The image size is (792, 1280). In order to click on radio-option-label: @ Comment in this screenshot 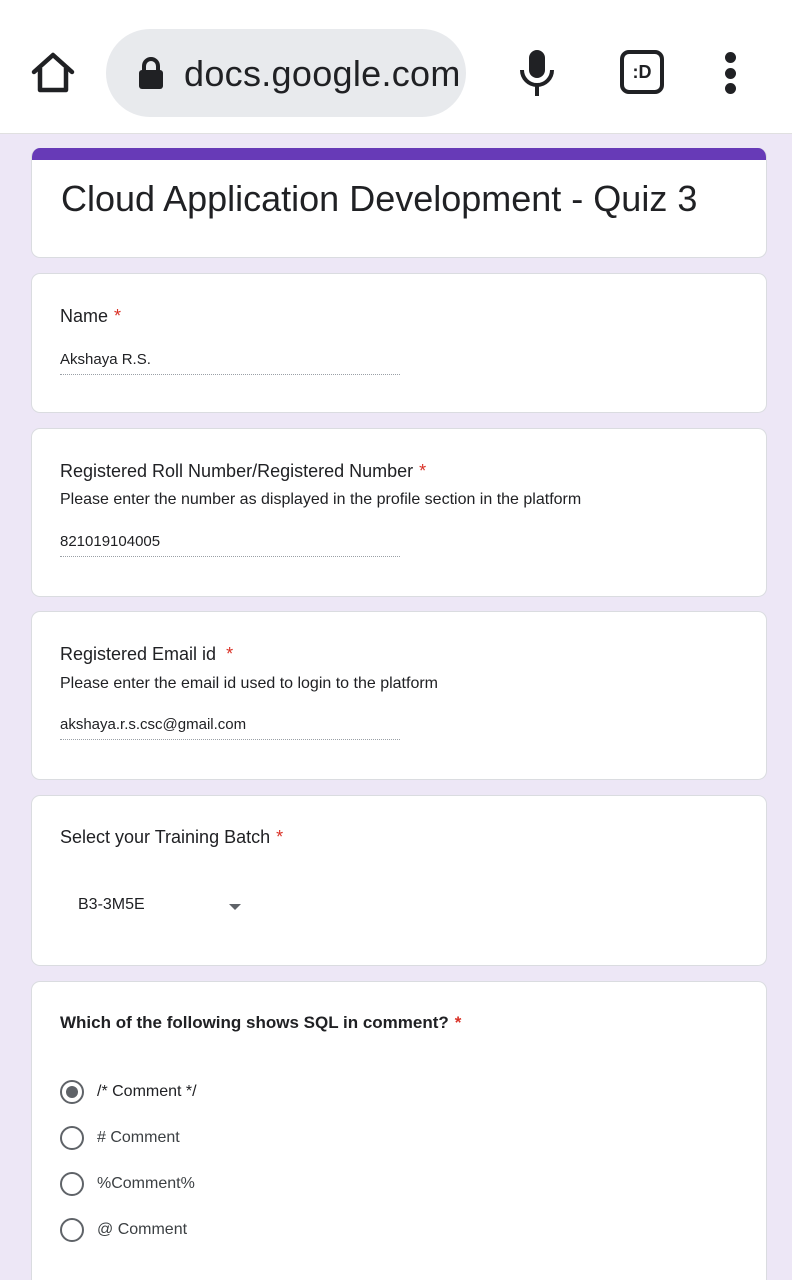, I will do `click(142, 1229)`.